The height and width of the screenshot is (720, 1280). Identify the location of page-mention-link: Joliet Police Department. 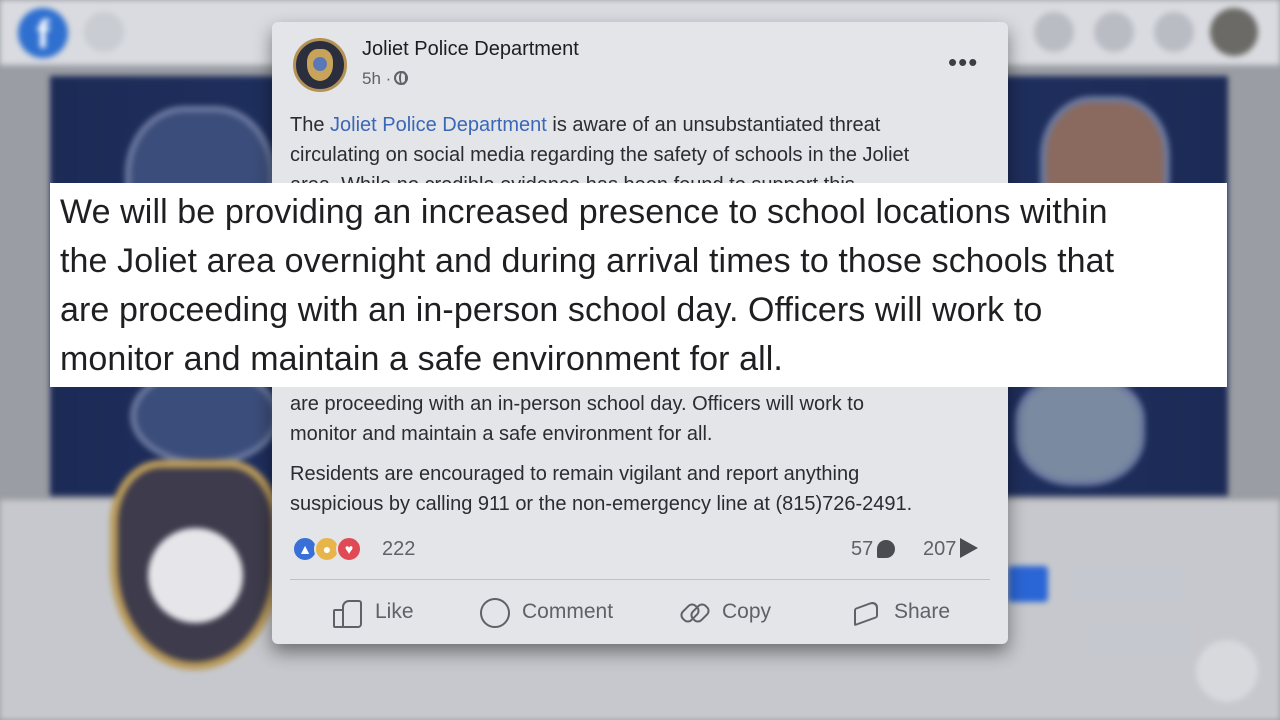
(438, 125).